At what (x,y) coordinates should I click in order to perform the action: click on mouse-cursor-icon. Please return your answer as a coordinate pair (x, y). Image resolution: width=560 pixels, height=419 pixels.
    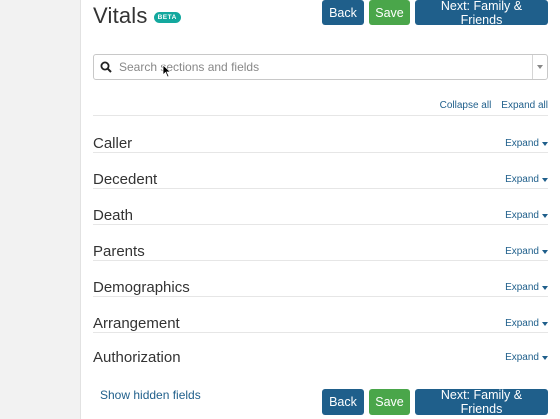
    Looking at the image, I should click on (167, 73).